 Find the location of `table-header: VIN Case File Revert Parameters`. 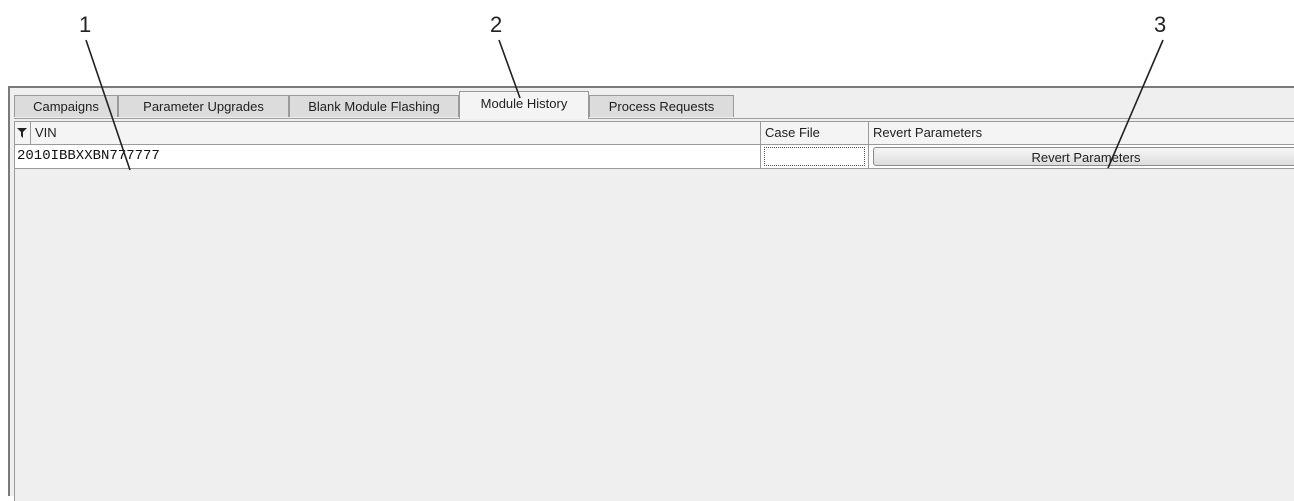

table-header: VIN Case File Revert Parameters is located at coordinates (654, 133).